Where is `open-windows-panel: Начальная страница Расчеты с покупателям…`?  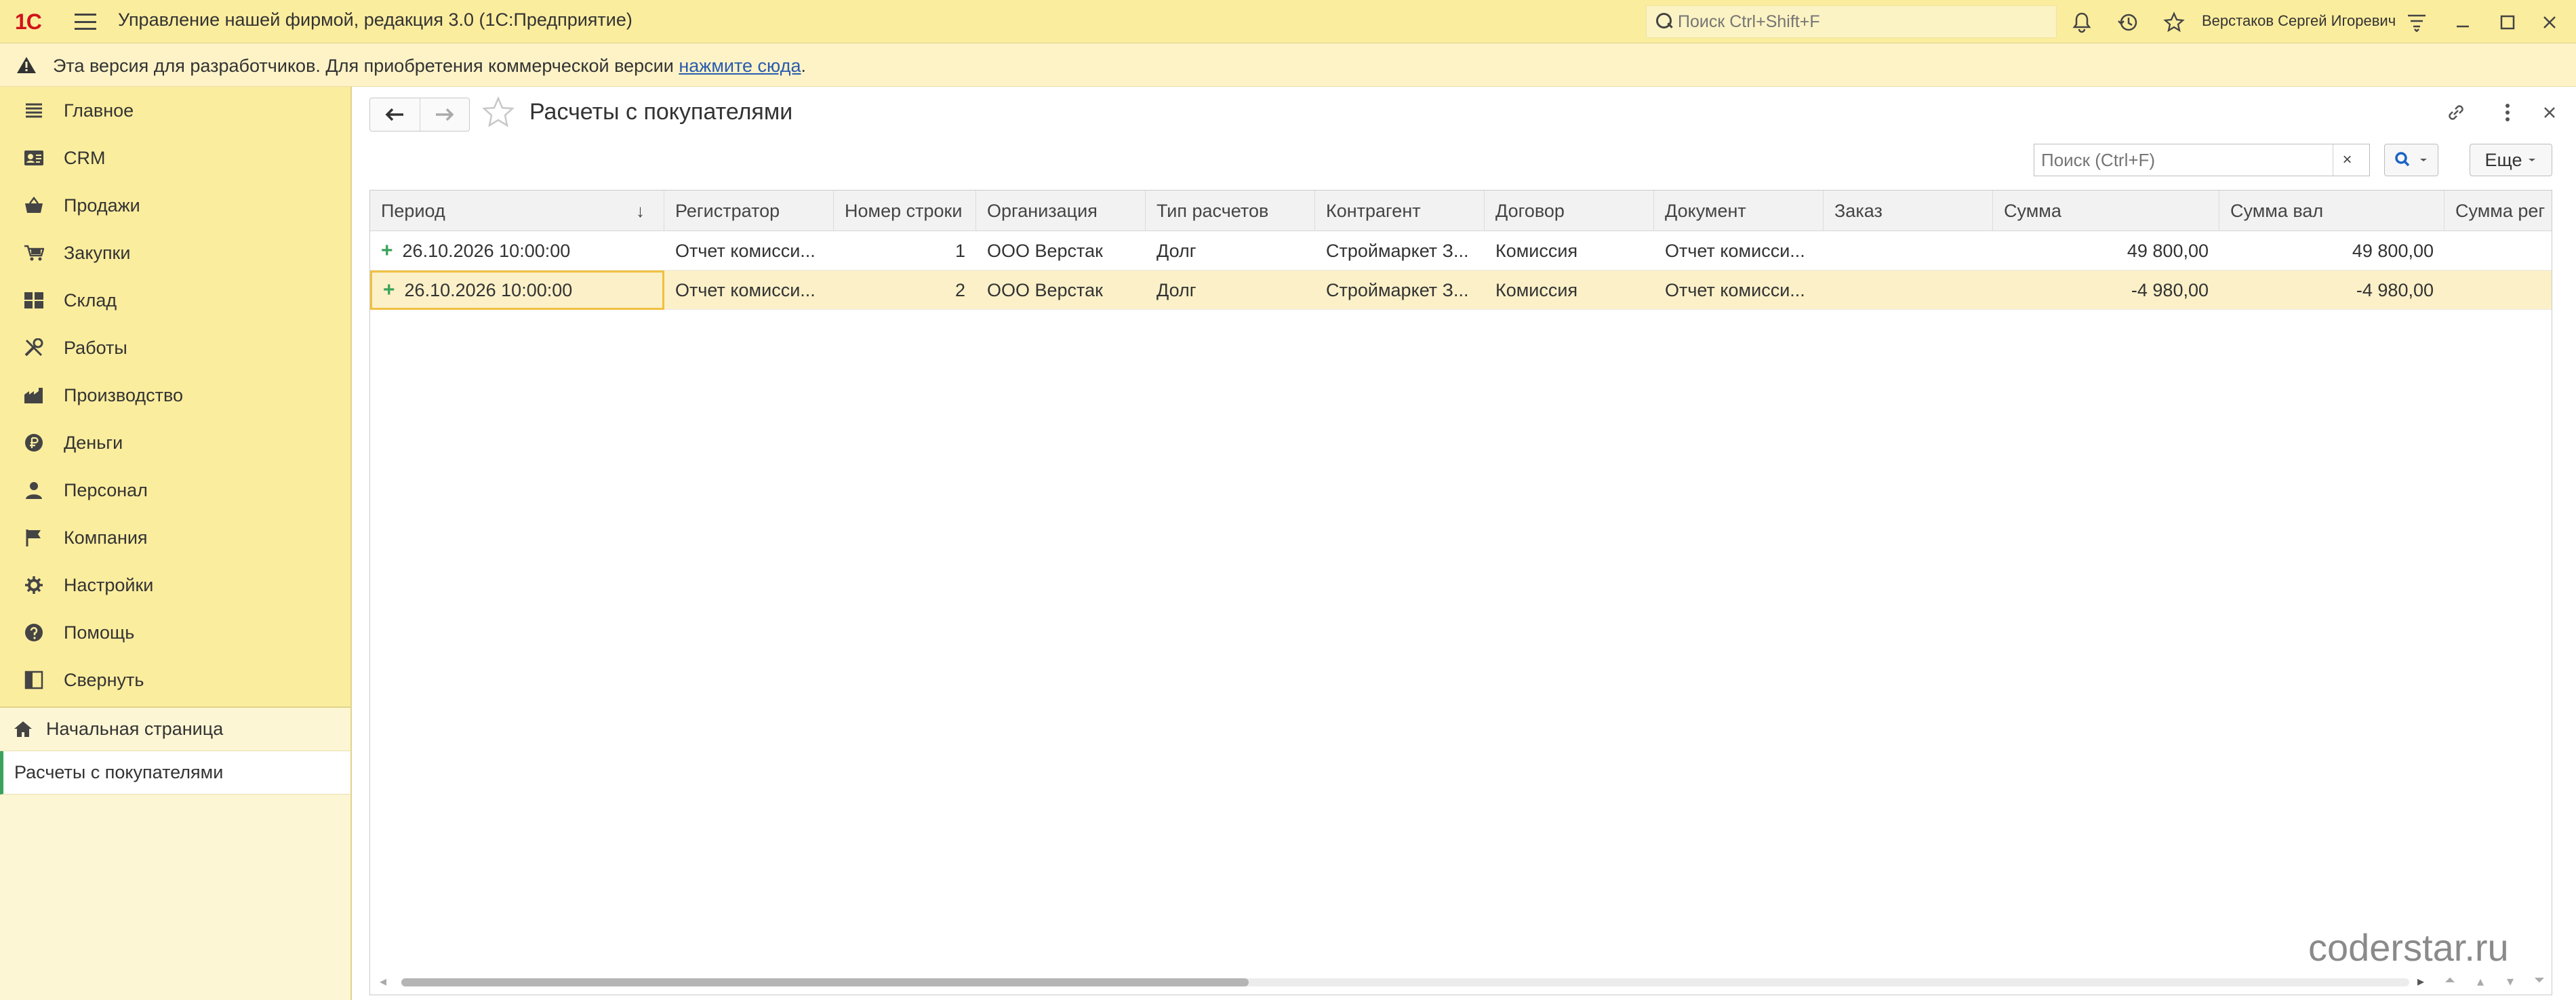 open-windows-panel: Начальная страница Расчеты с покупателям… is located at coordinates (175, 853).